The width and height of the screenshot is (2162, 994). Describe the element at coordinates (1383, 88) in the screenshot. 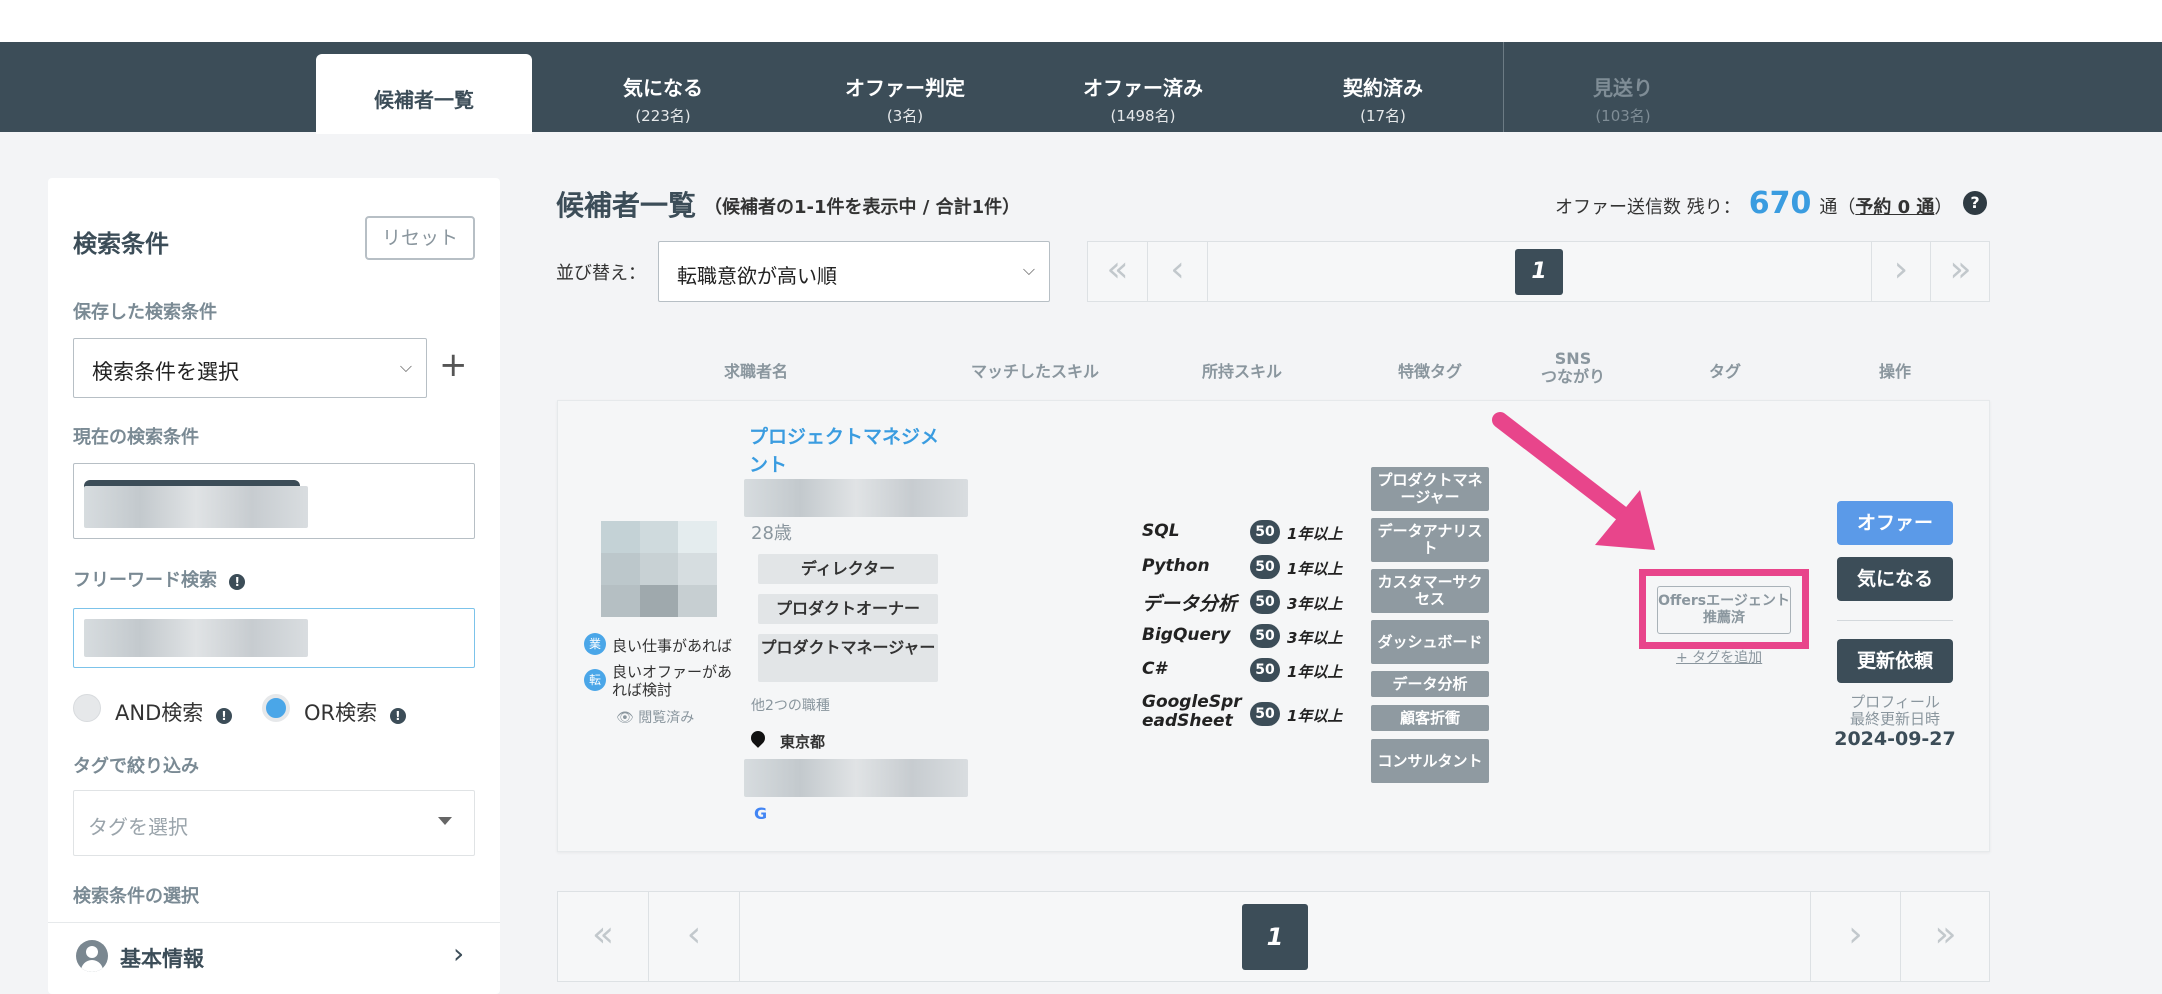

I see `tab-label: 契約済み` at that location.